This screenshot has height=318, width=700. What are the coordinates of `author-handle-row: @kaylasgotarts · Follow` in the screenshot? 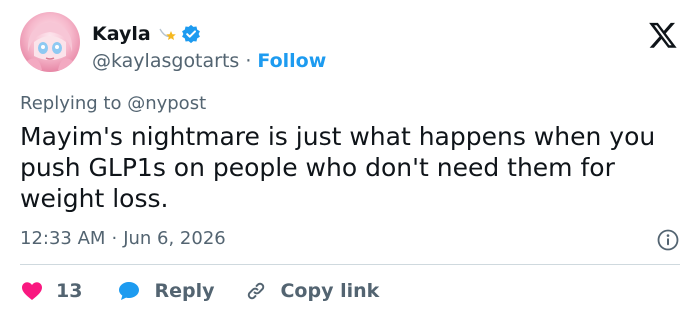 It's located at (209, 61).